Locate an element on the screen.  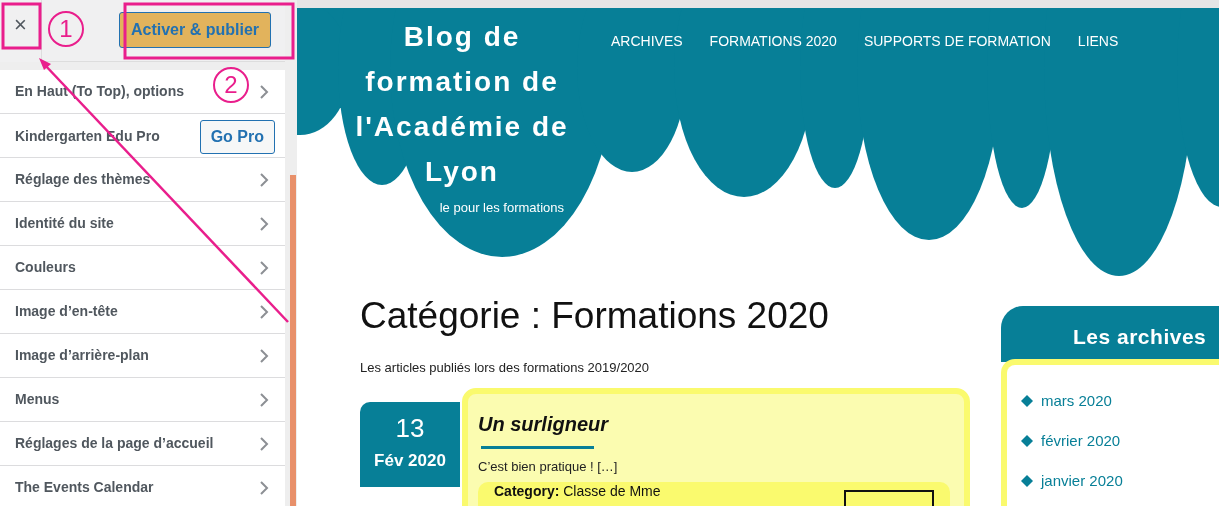
section-item: Réglages de la page d’accueil is located at coordinates (142, 444).